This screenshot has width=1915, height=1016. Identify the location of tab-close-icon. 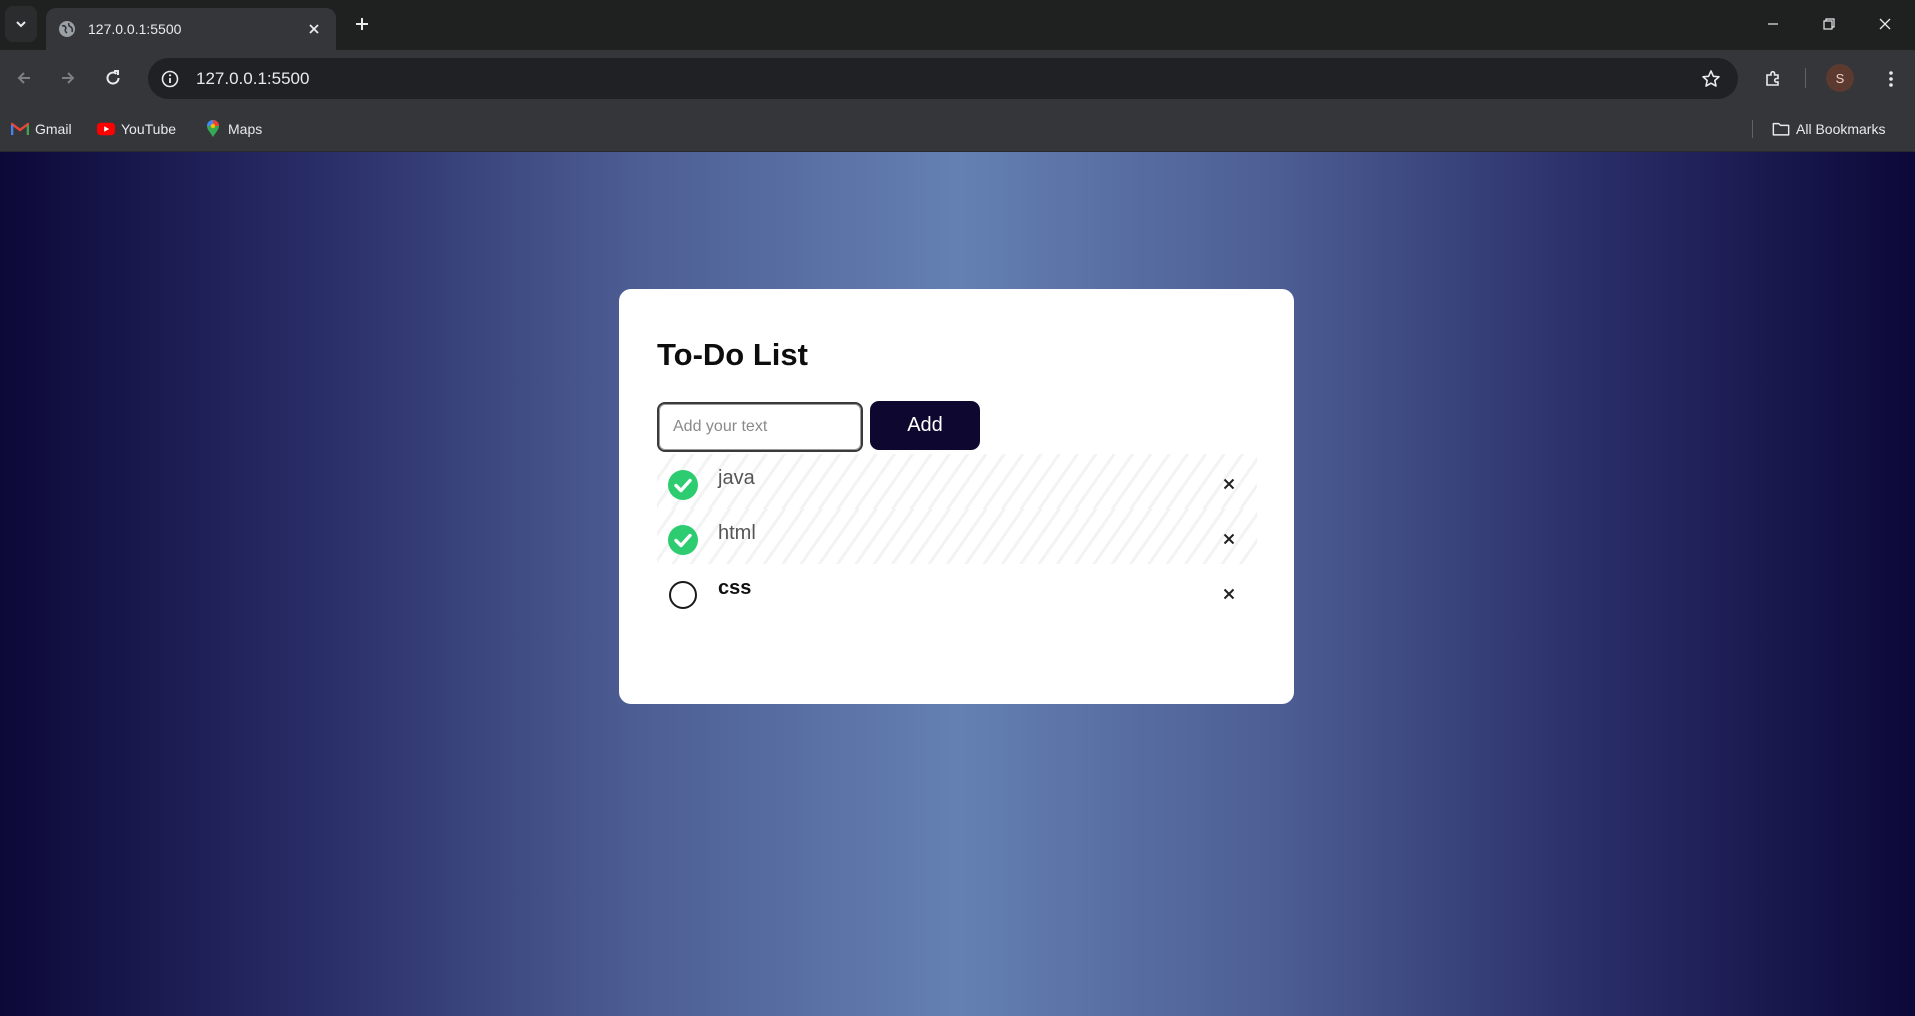
(314, 29).